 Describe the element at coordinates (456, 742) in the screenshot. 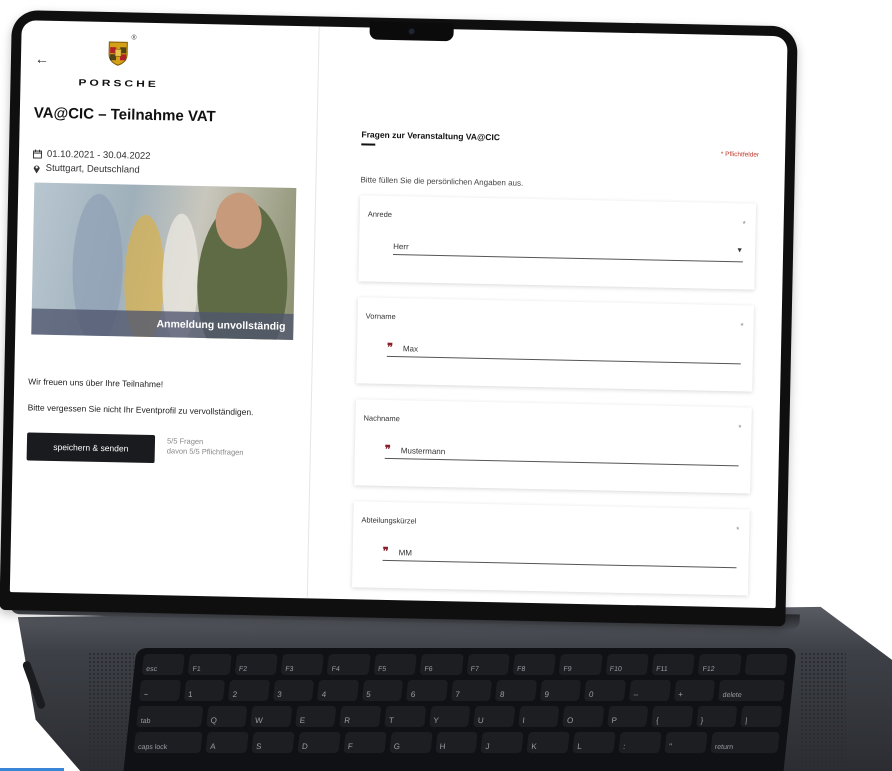

I see `keyboard-row-home: caps lock A S D F G H J K L : " return` at that location.